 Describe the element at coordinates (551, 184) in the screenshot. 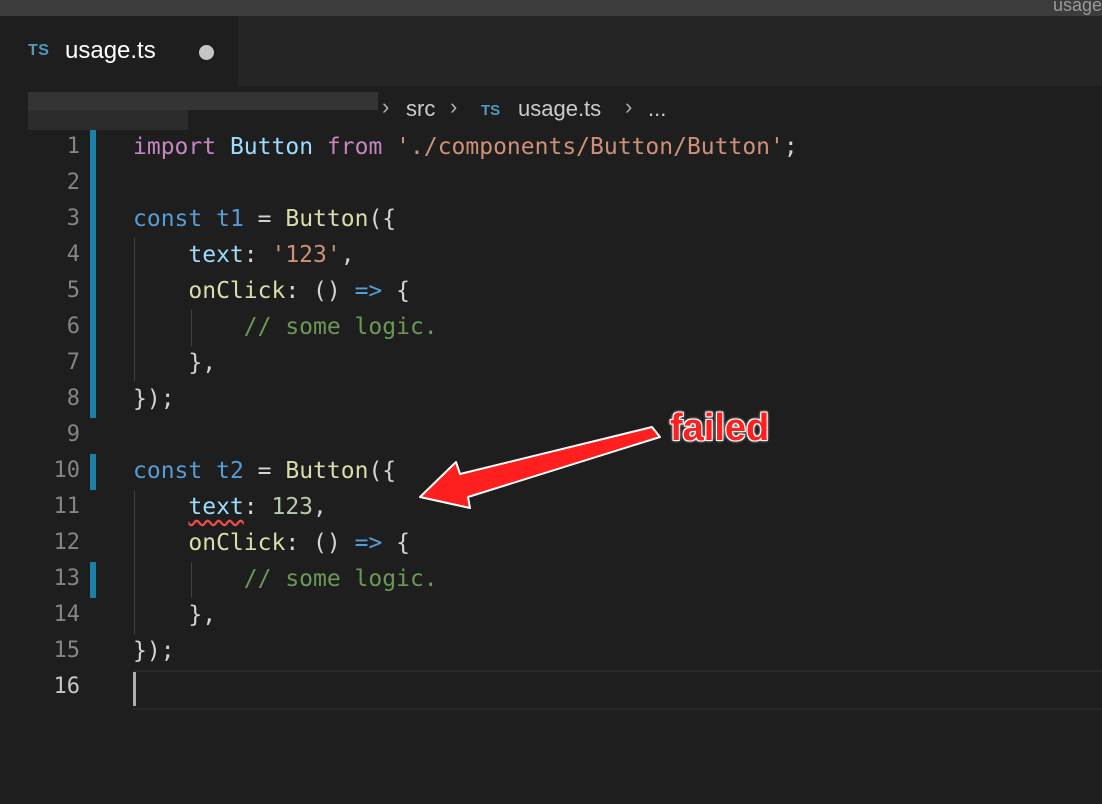

I see `code-line-2: 2` at that location.